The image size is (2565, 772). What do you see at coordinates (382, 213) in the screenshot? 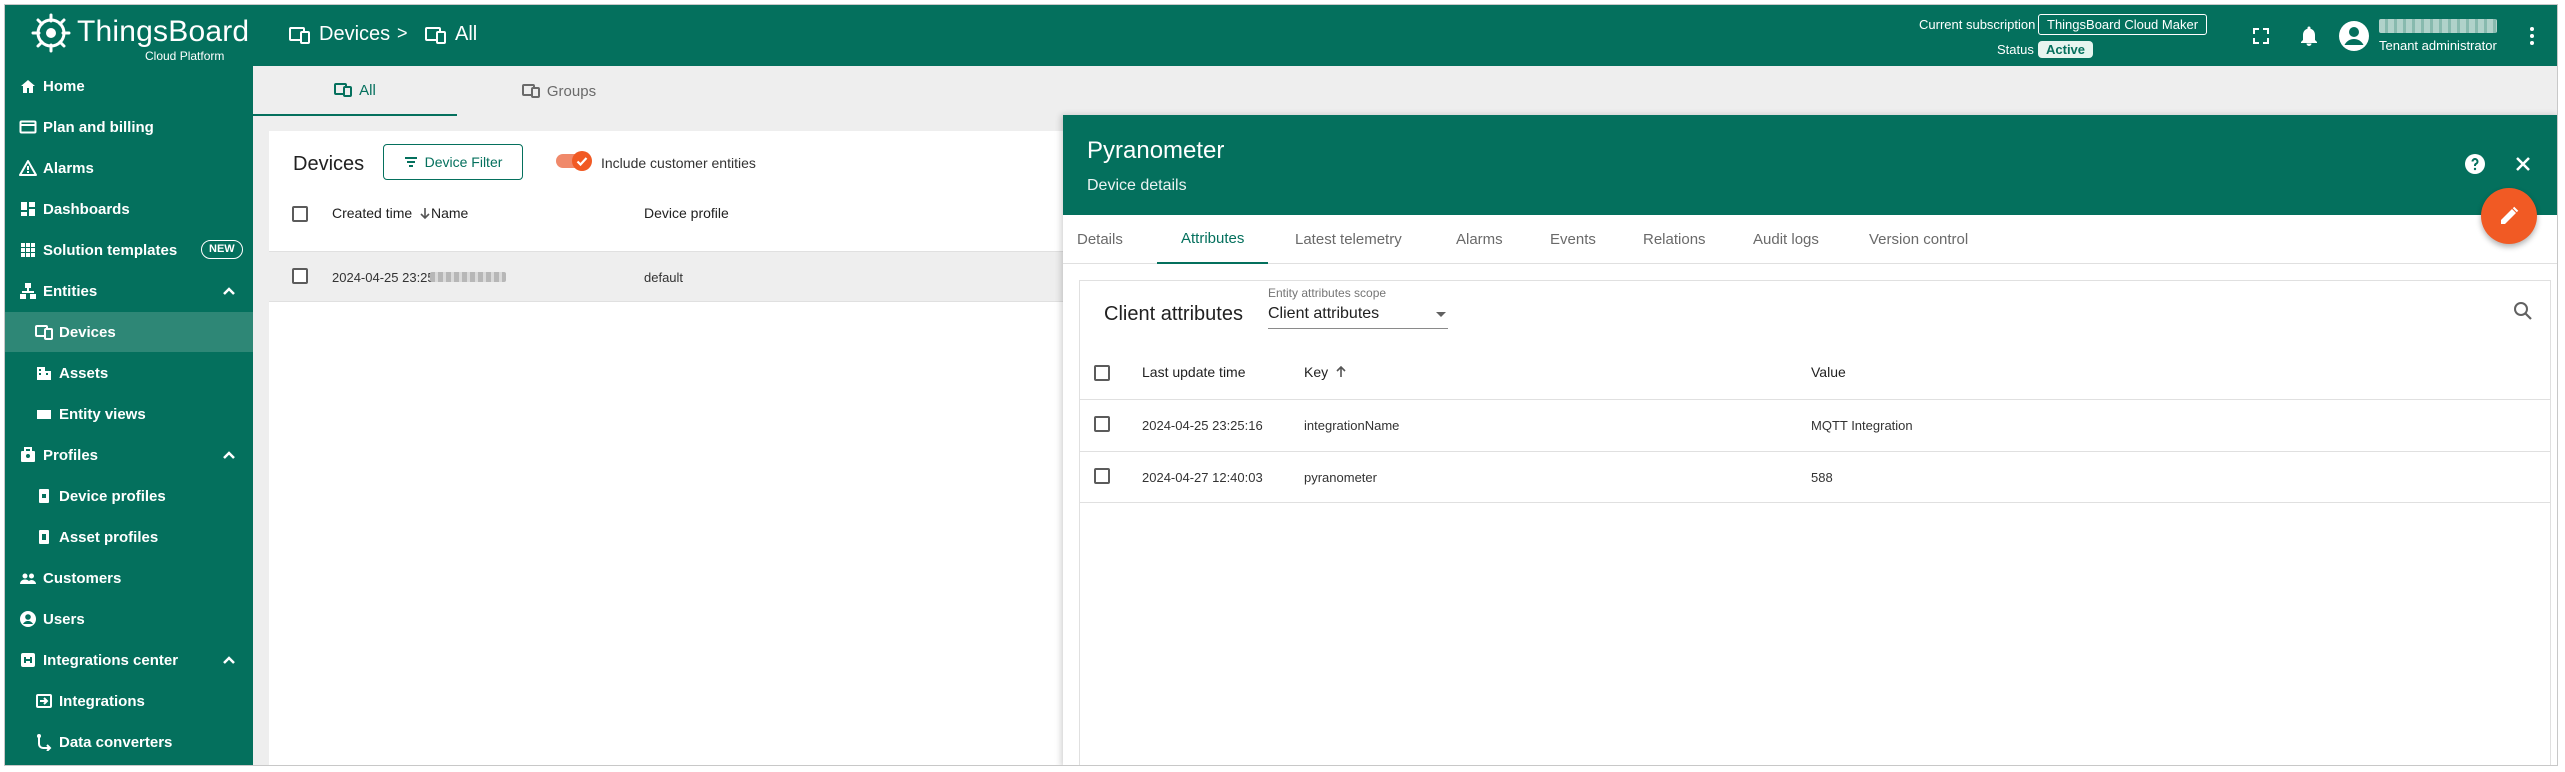
I see `column-created-time: Created time` at bounding box center [382, 213].